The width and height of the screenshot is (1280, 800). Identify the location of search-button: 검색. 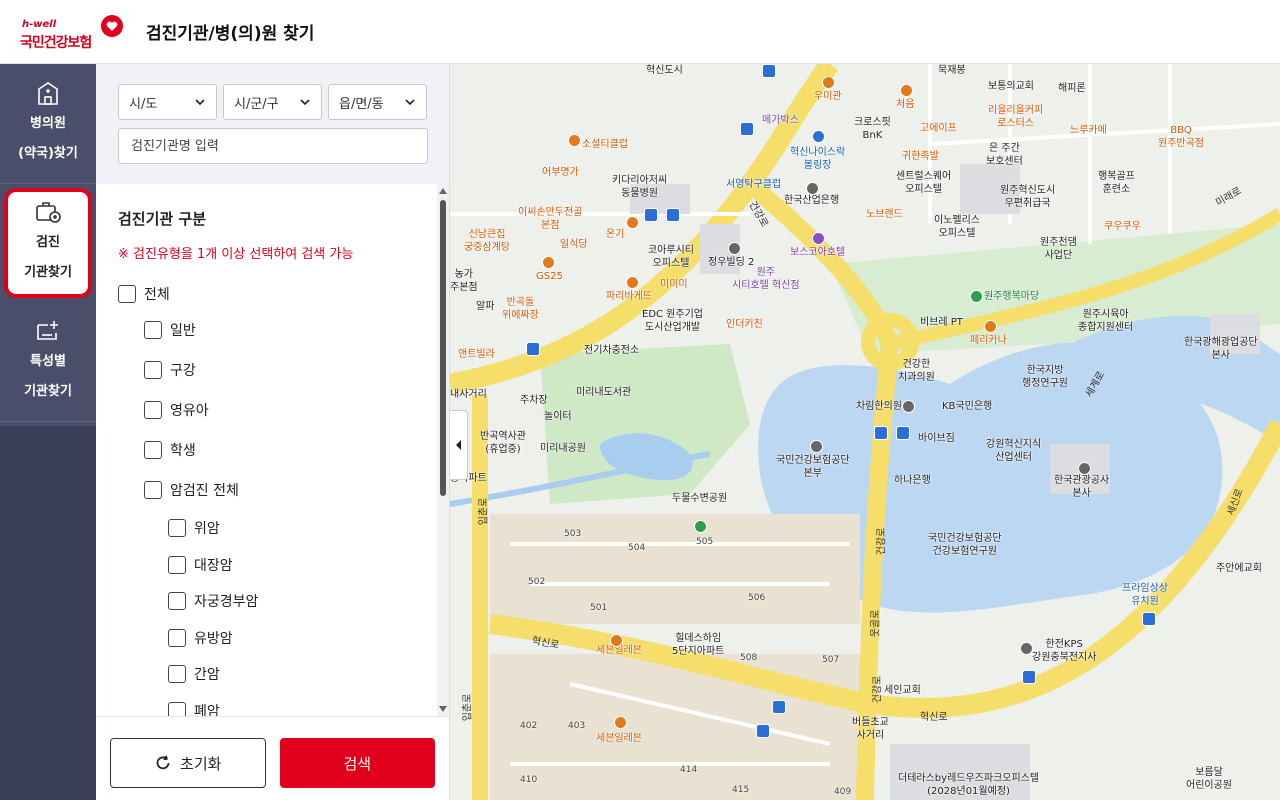
(357, 763).